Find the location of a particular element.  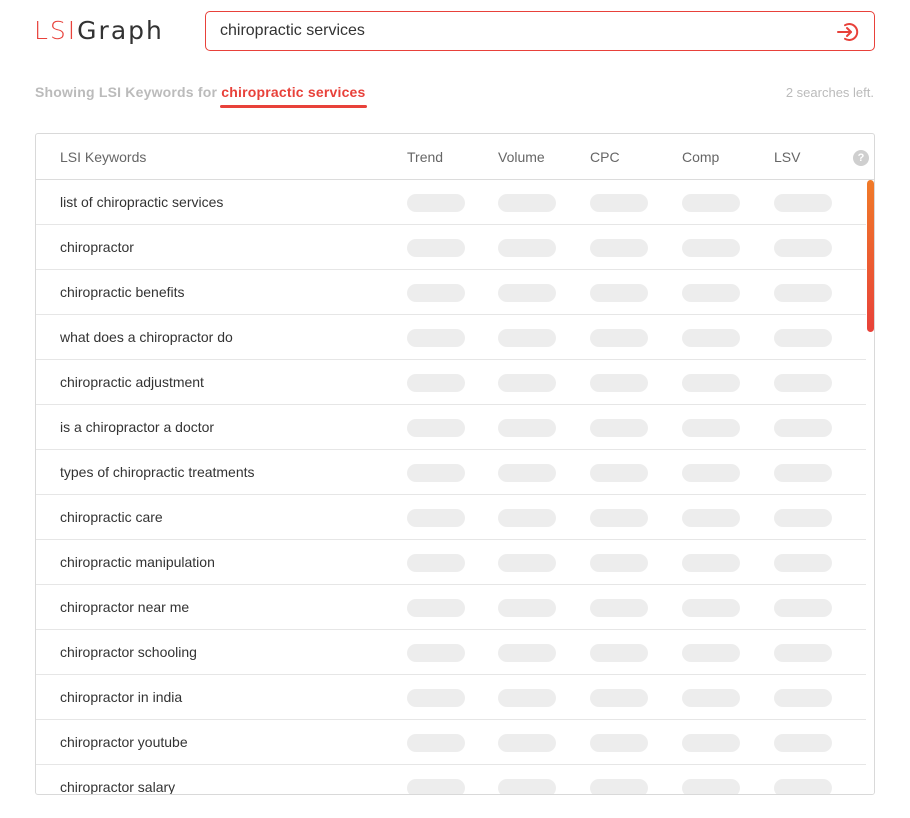

table-row: list of chiropractic services is located at coordinates (451, 202).